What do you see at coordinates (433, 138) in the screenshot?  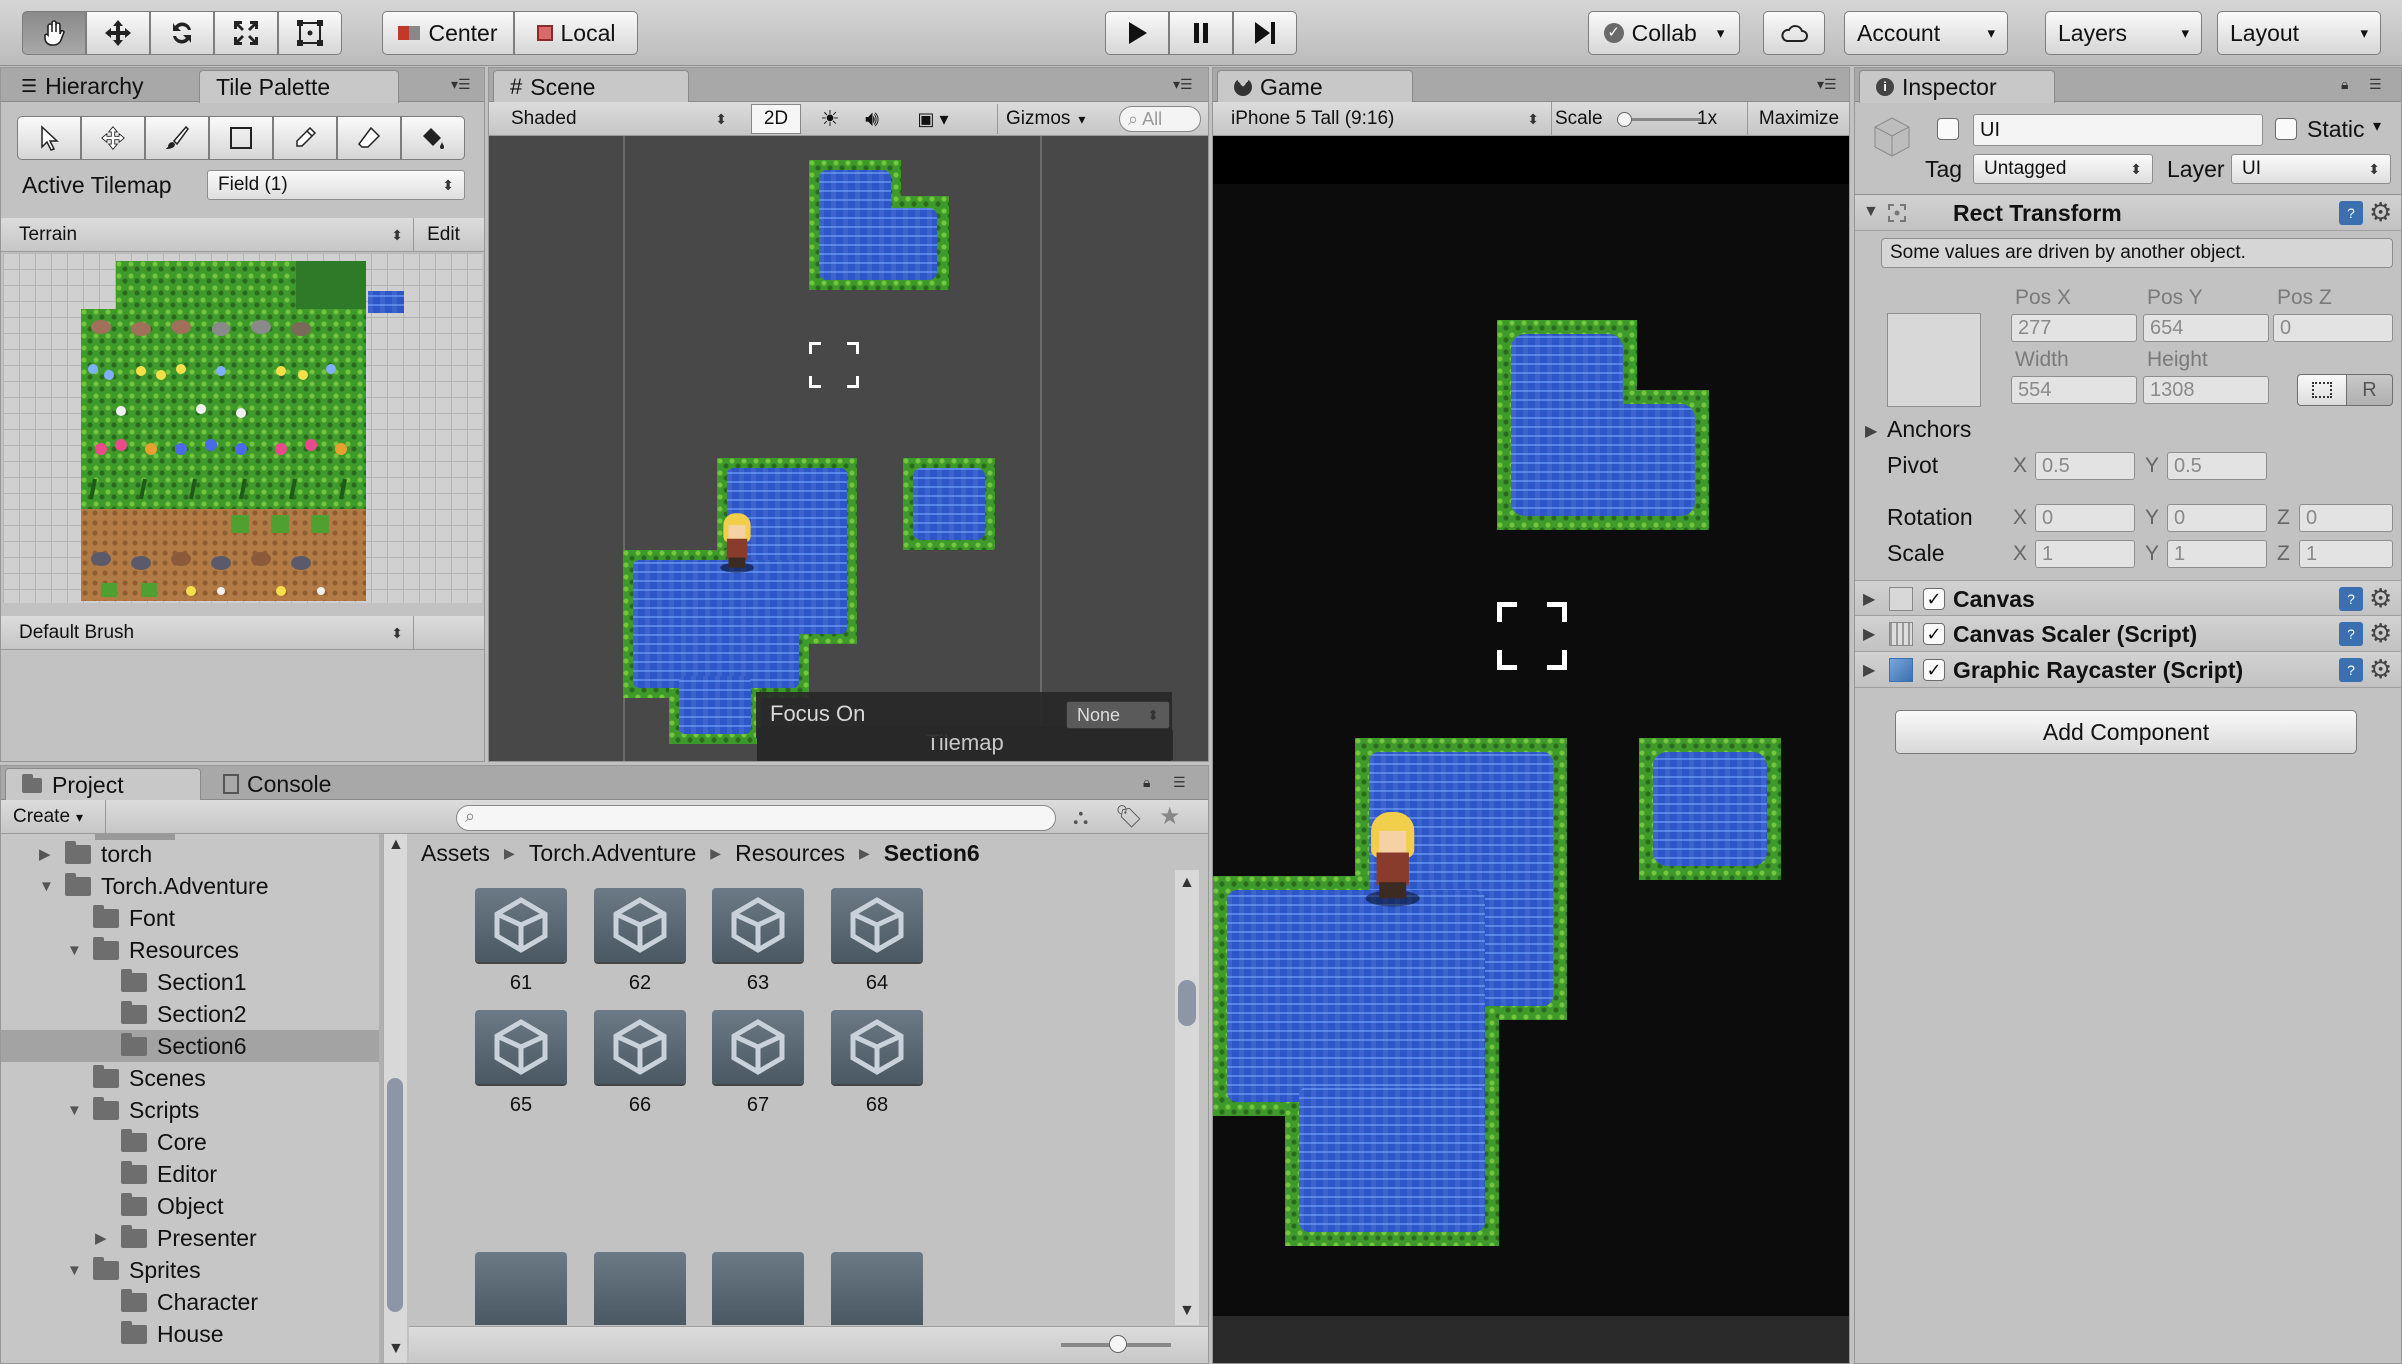 I see `fill-tool-button` at bounding box center [433, 138].